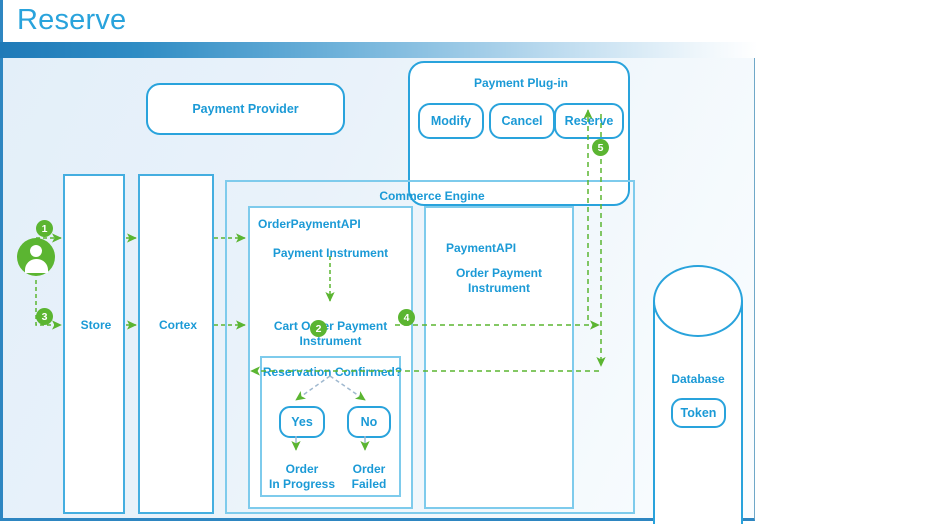 The height and width of the screenshot is (524, 943). What do you see at coordinates (406, 317) in the screenshot?
I see `step-marker-4: 4` at bounding box center [406, 317].